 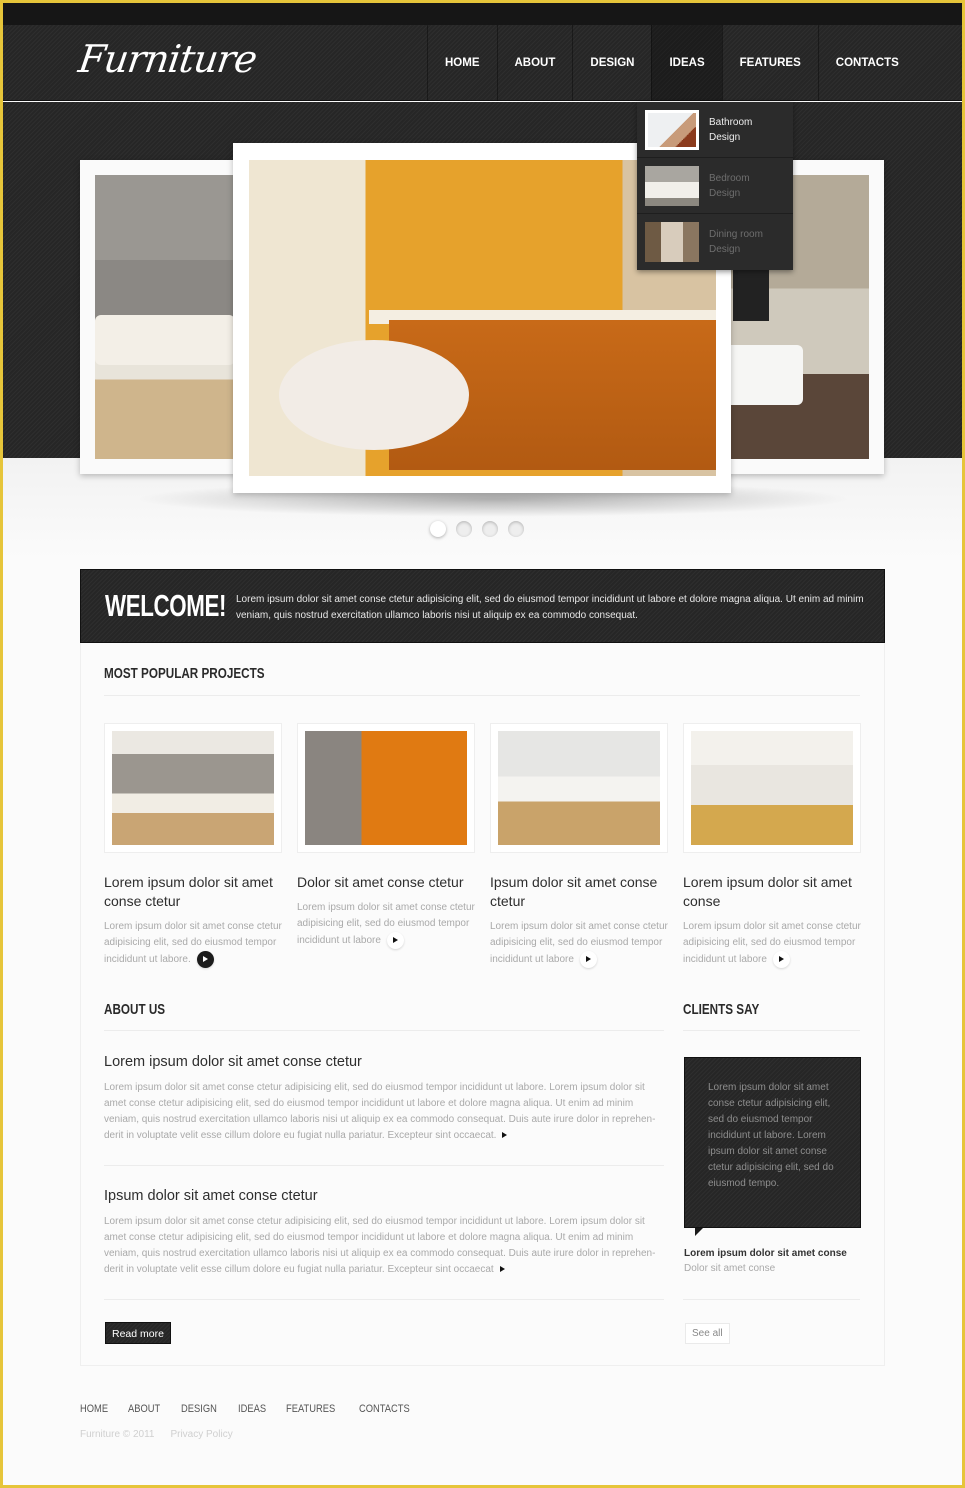 What do you see at coordinates (384, 1196) in the screenshot?
I see `about-item-title: Ipsum dolor sit amet conse ctetur` at bounding box center [384, 1196].